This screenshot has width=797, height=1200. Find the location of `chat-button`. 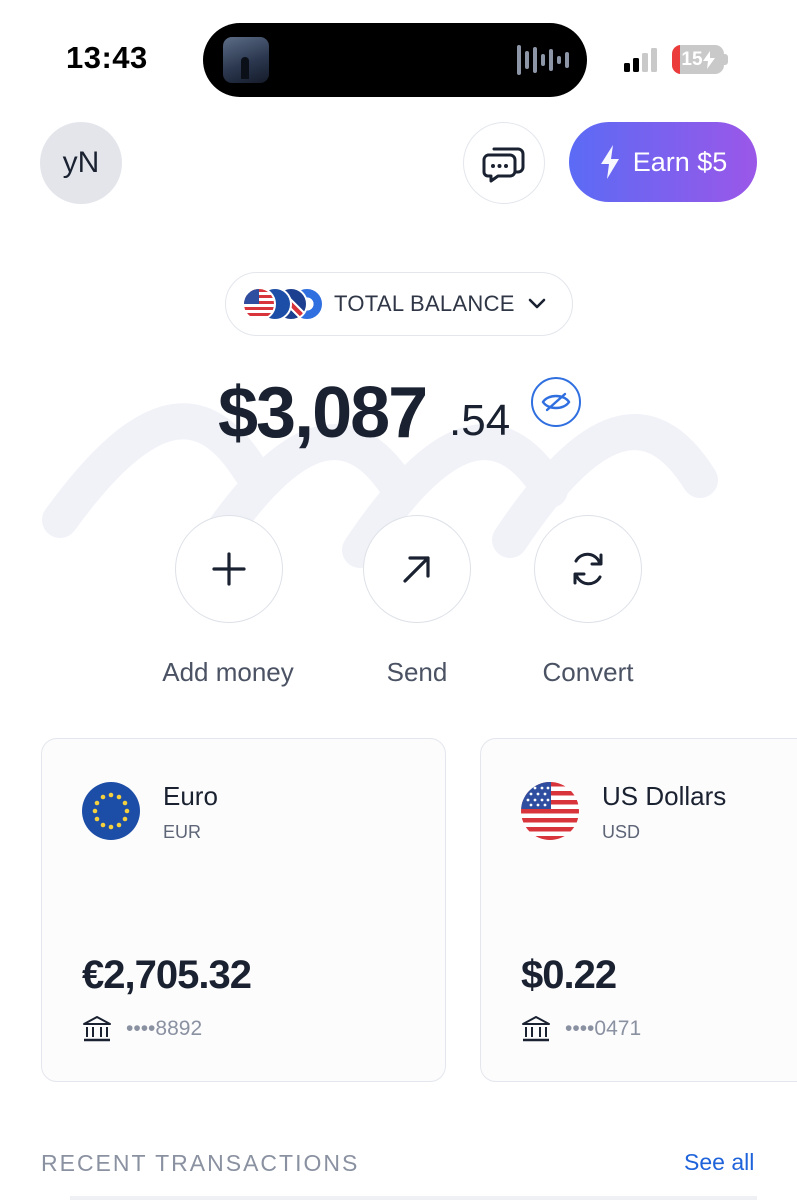

chat-button is located at coordinates (504, 163).